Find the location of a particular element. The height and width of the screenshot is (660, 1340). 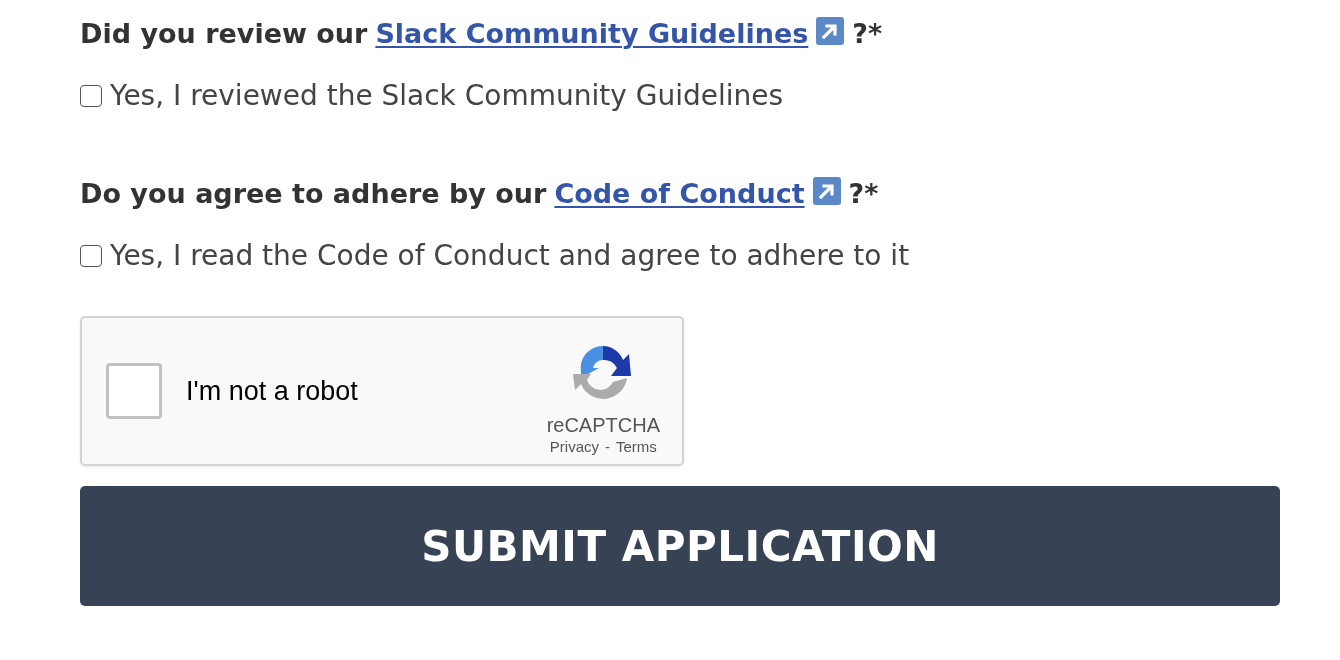

question-label: Do you agree to adhere by our Code of Conduct ?* is located at coordinates (479, 194).